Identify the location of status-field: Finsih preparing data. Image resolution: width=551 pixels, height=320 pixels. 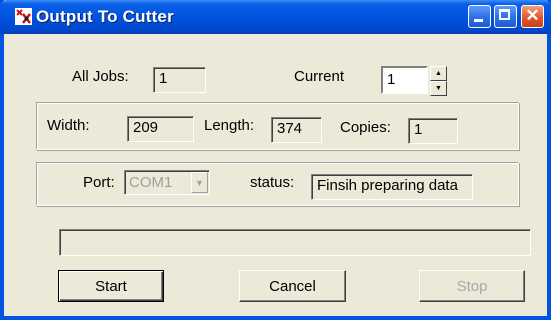
(392, 187).